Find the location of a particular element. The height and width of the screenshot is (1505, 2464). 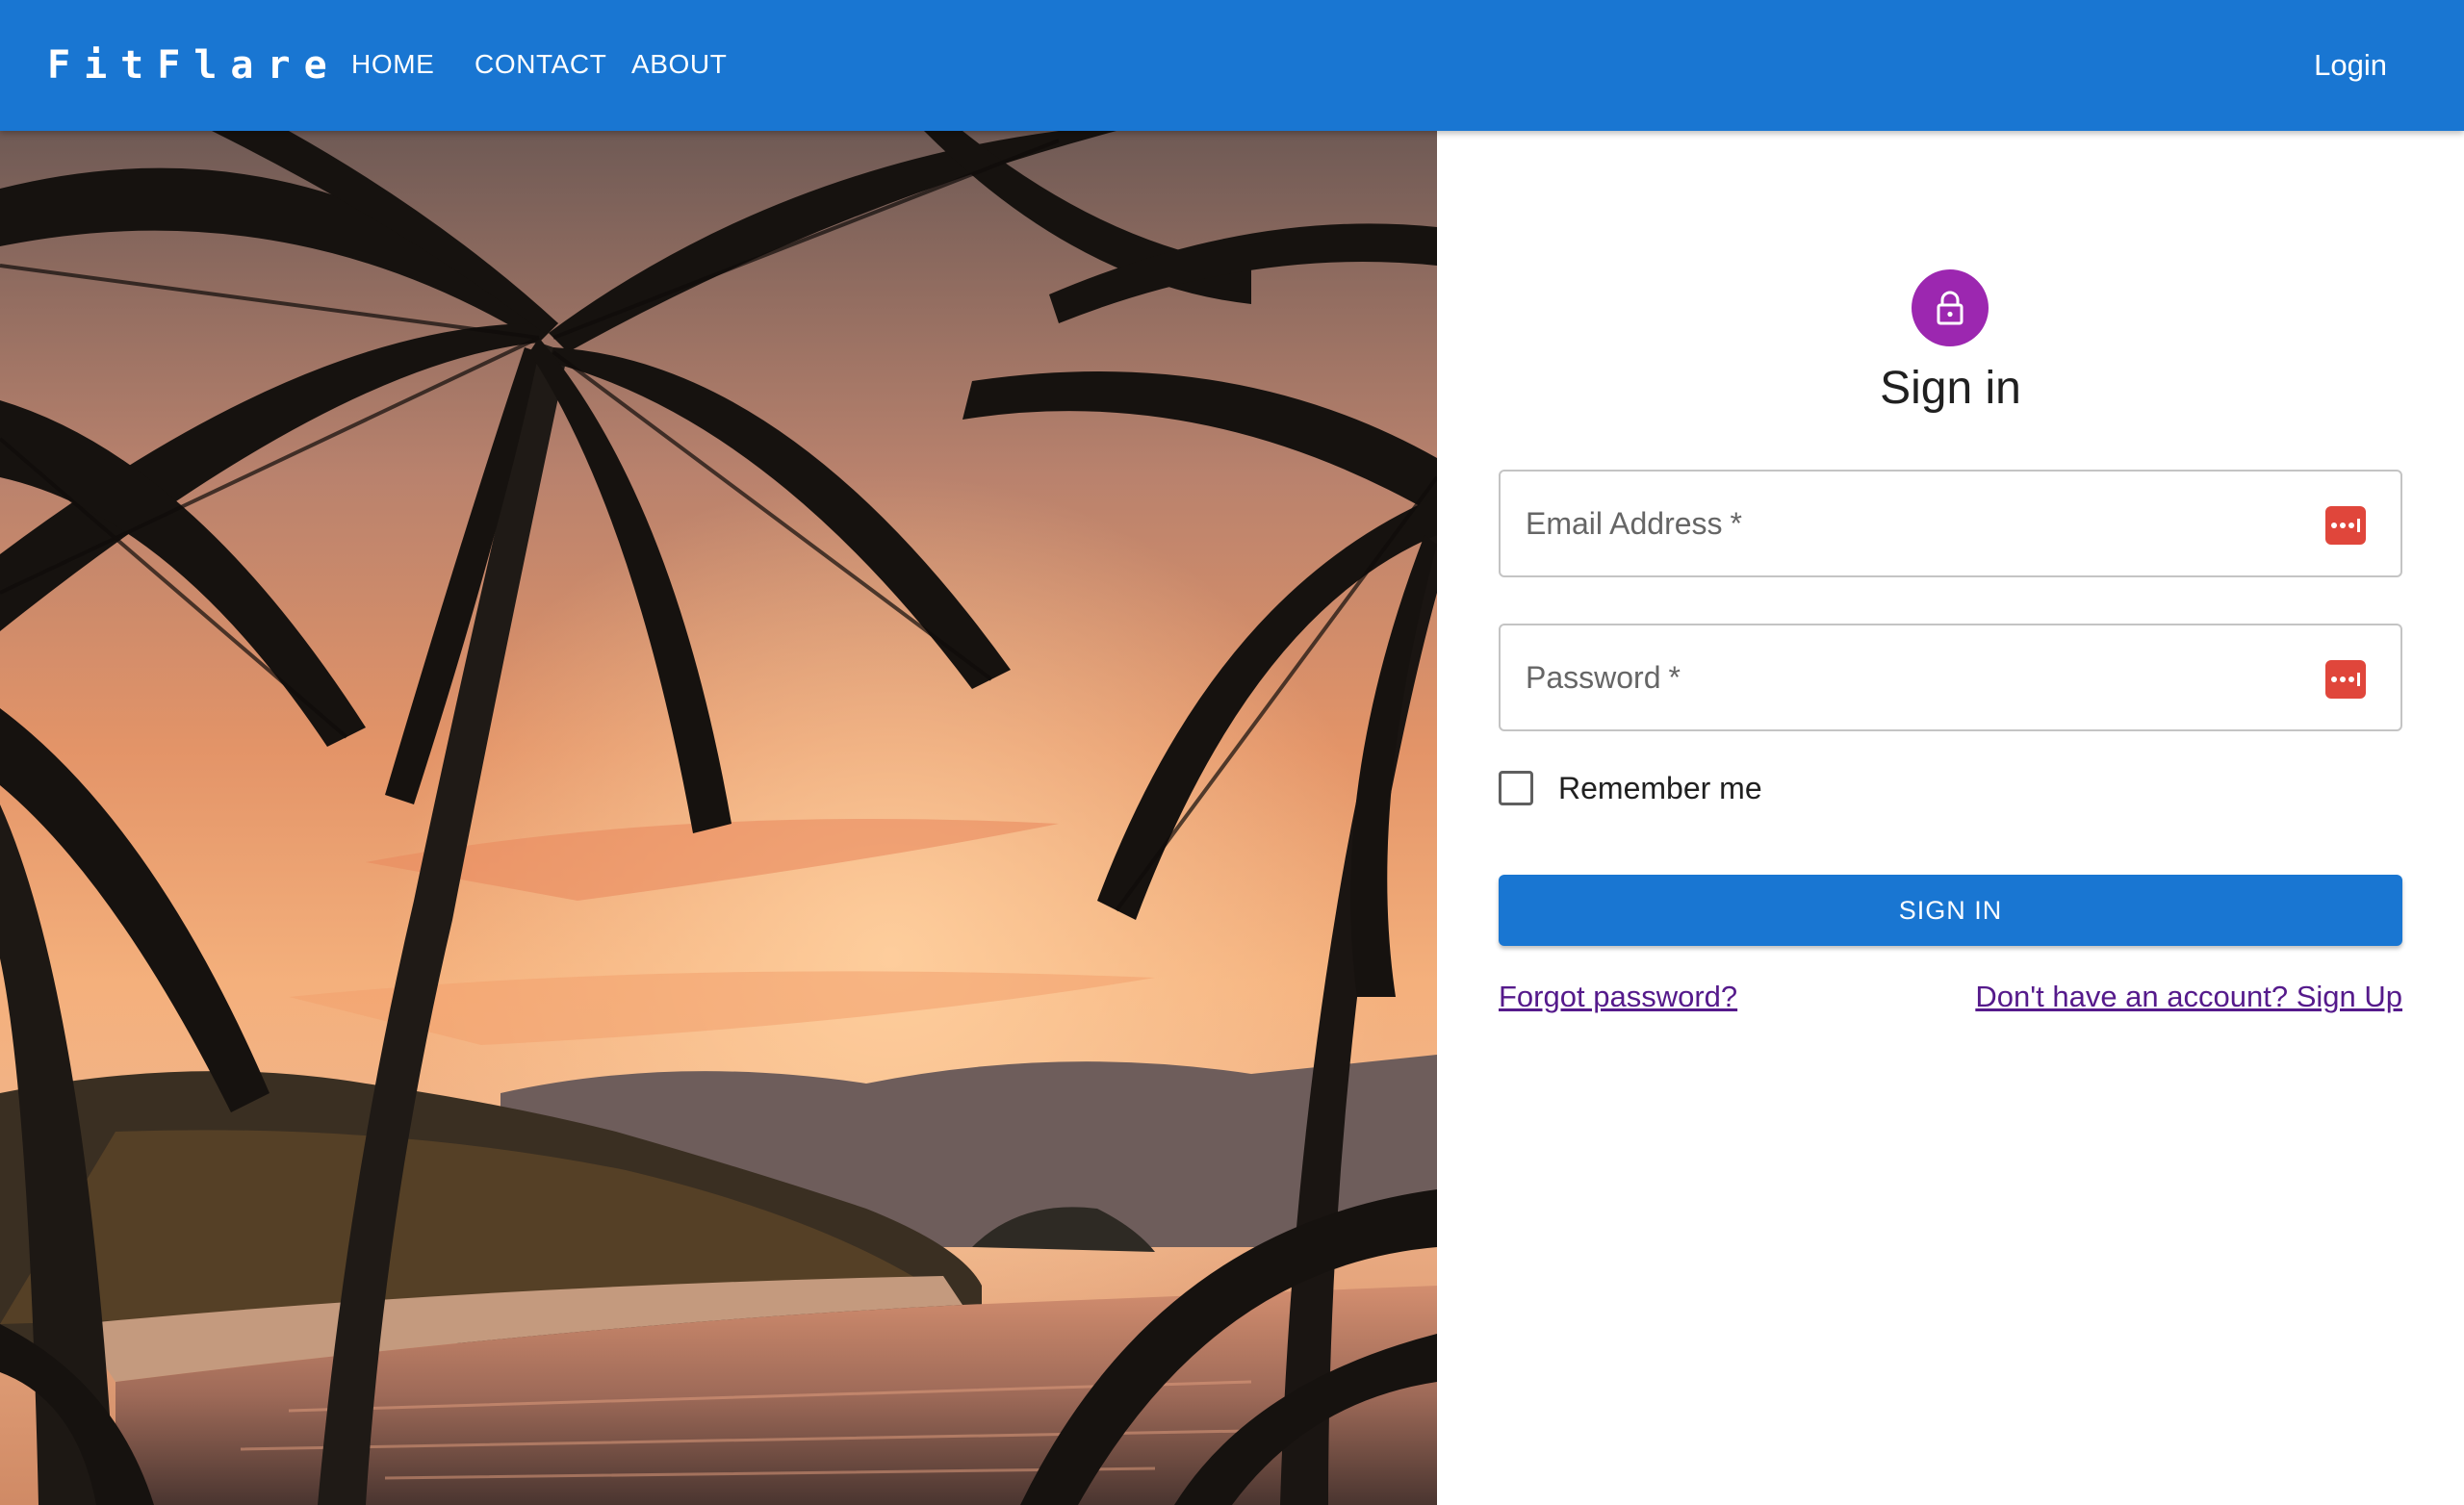

lock-avatar is located at coordinates (1950, 308).